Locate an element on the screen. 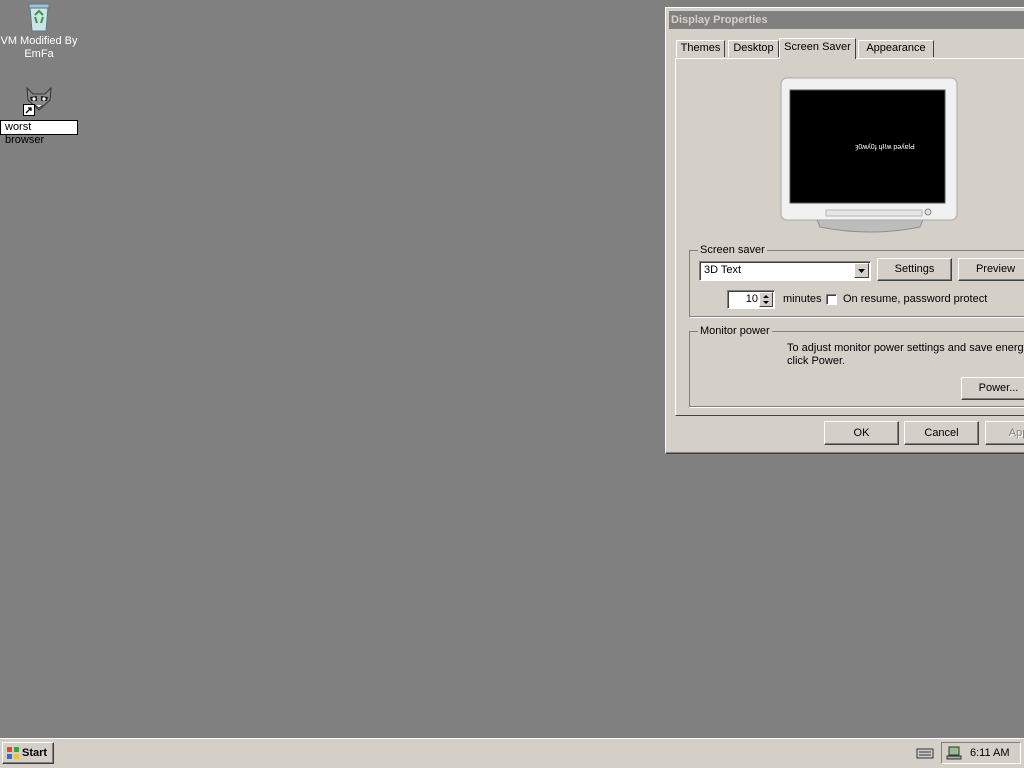 The height and width of the screenshot is (768, 1024). tab-desktop: Desktop is located at coordinates (753, 48).